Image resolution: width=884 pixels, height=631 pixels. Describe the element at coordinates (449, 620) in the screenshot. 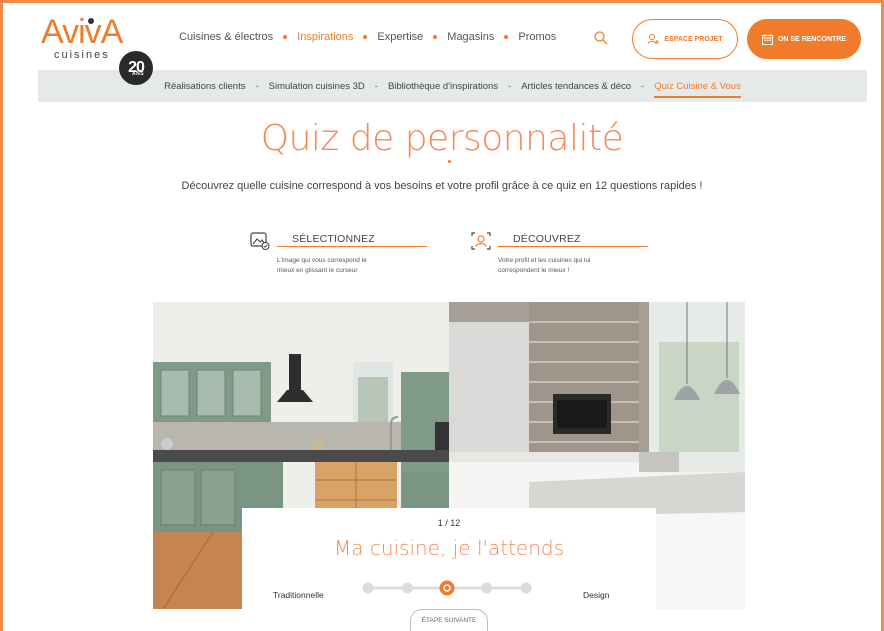

I see `next-step-button: ÉTAPE SUIVANTE` at that location.